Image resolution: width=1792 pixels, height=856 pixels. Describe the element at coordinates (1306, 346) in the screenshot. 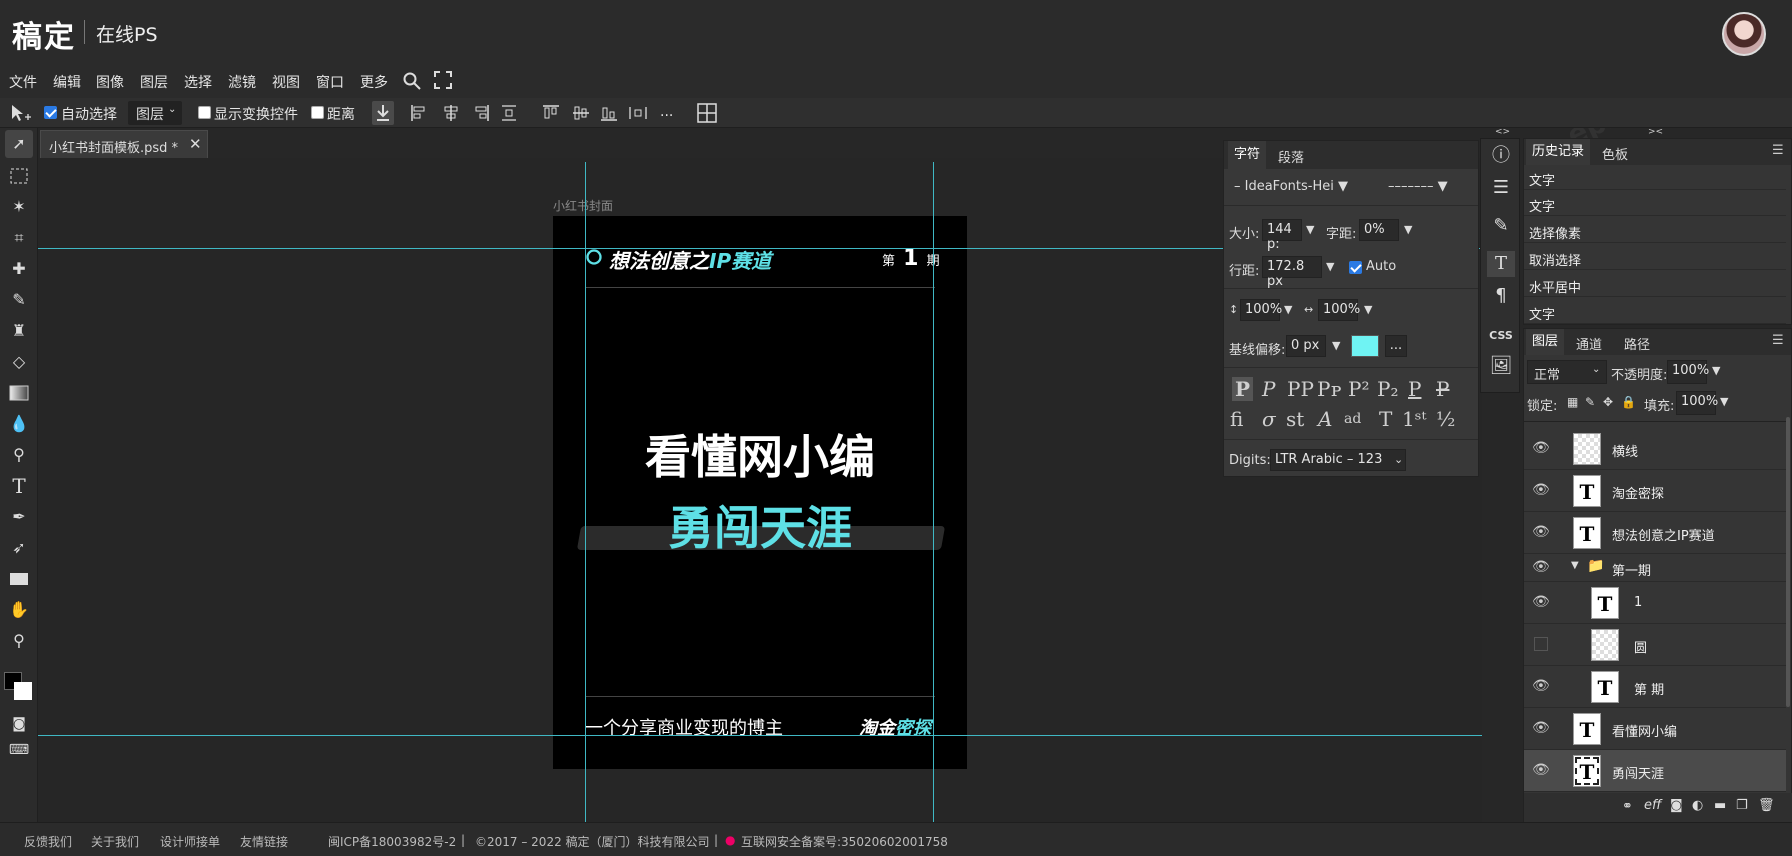

I see `baseline-field: 0 px` at that location.